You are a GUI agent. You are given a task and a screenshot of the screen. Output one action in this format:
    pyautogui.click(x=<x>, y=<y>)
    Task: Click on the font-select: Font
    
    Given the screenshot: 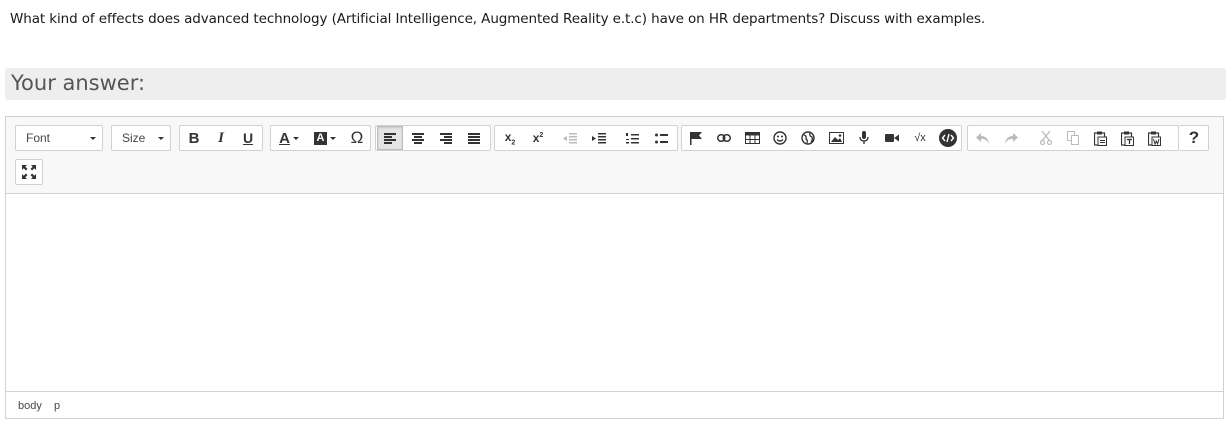 What is the action you would take?
    pyautogui.click(x=59, y=138)
    